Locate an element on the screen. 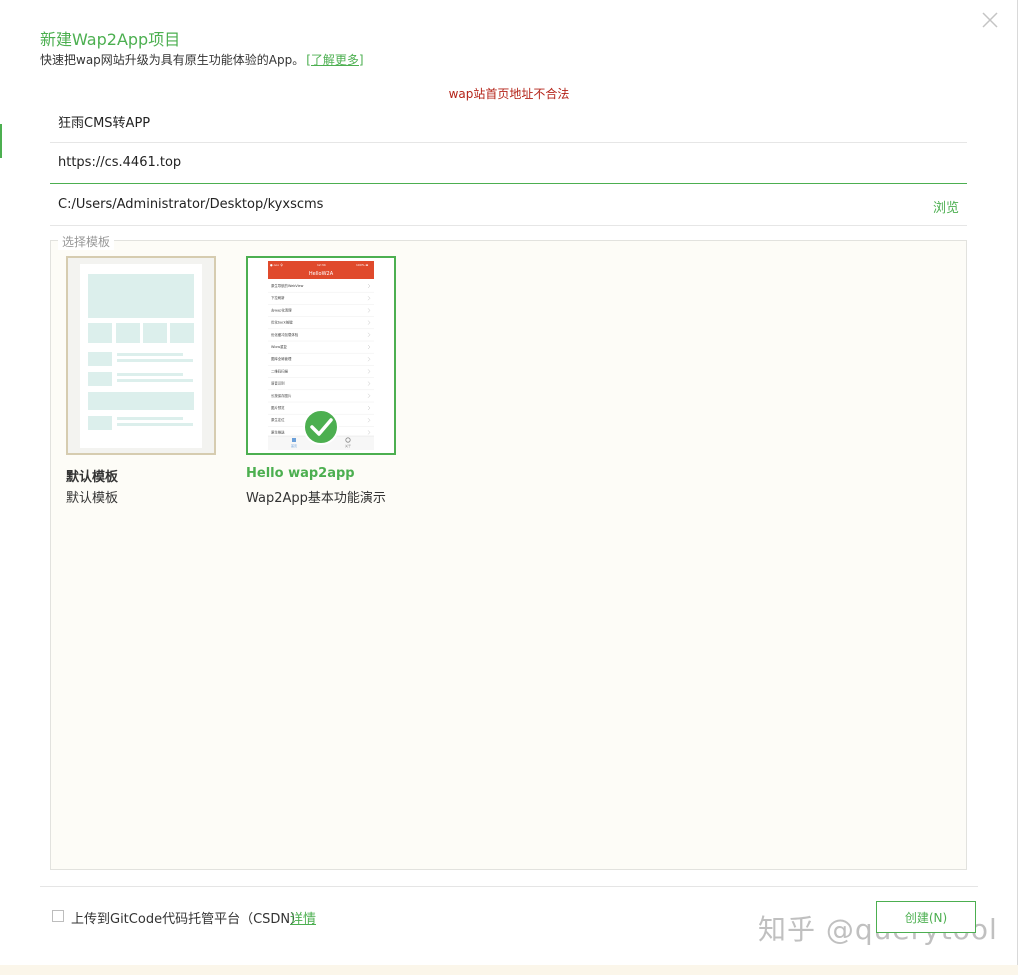 The height and width of the screenshot is (975, 1018). preview-tab-about: 关于 is located at coordinates (348, 445).